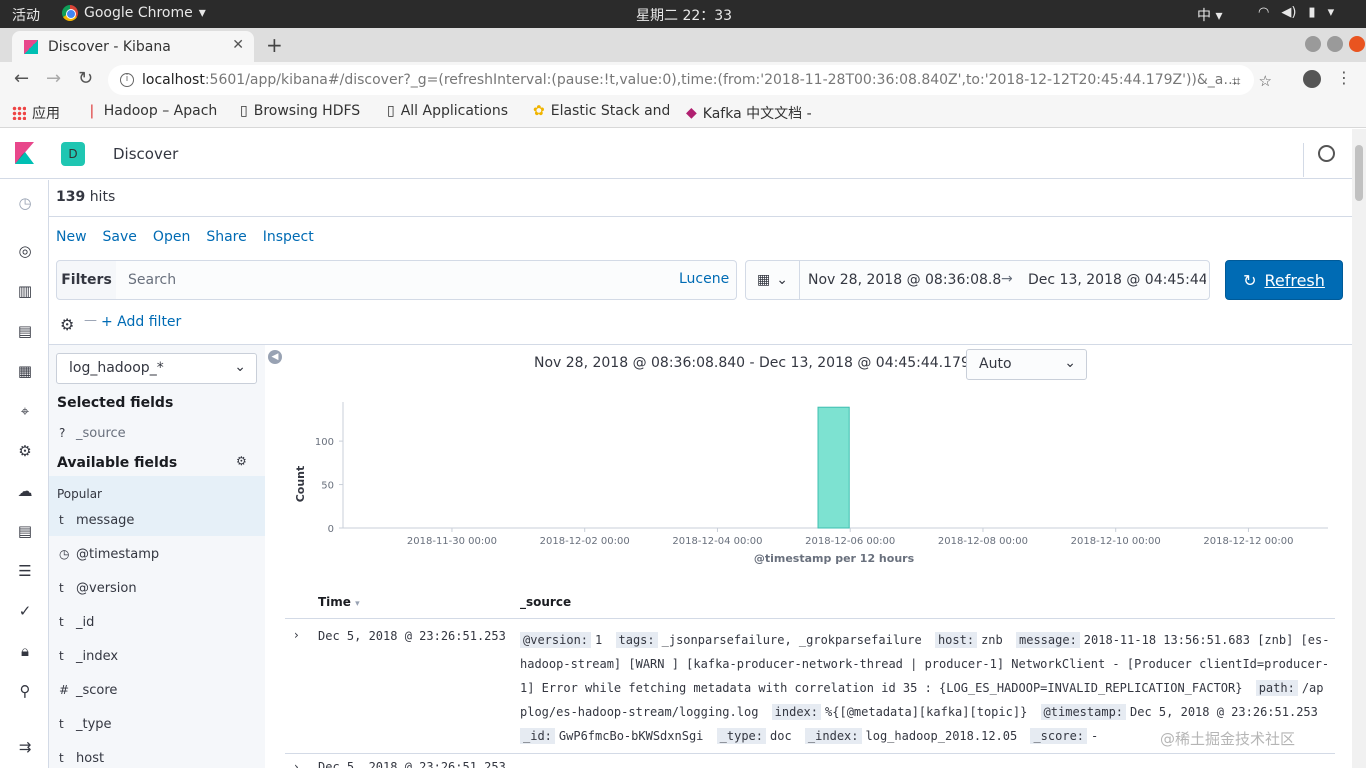 Image resolution: width=1366 pixels, height=768 pixels. I want to click on interval-select: Auto ⌄, so click(1026, 364).